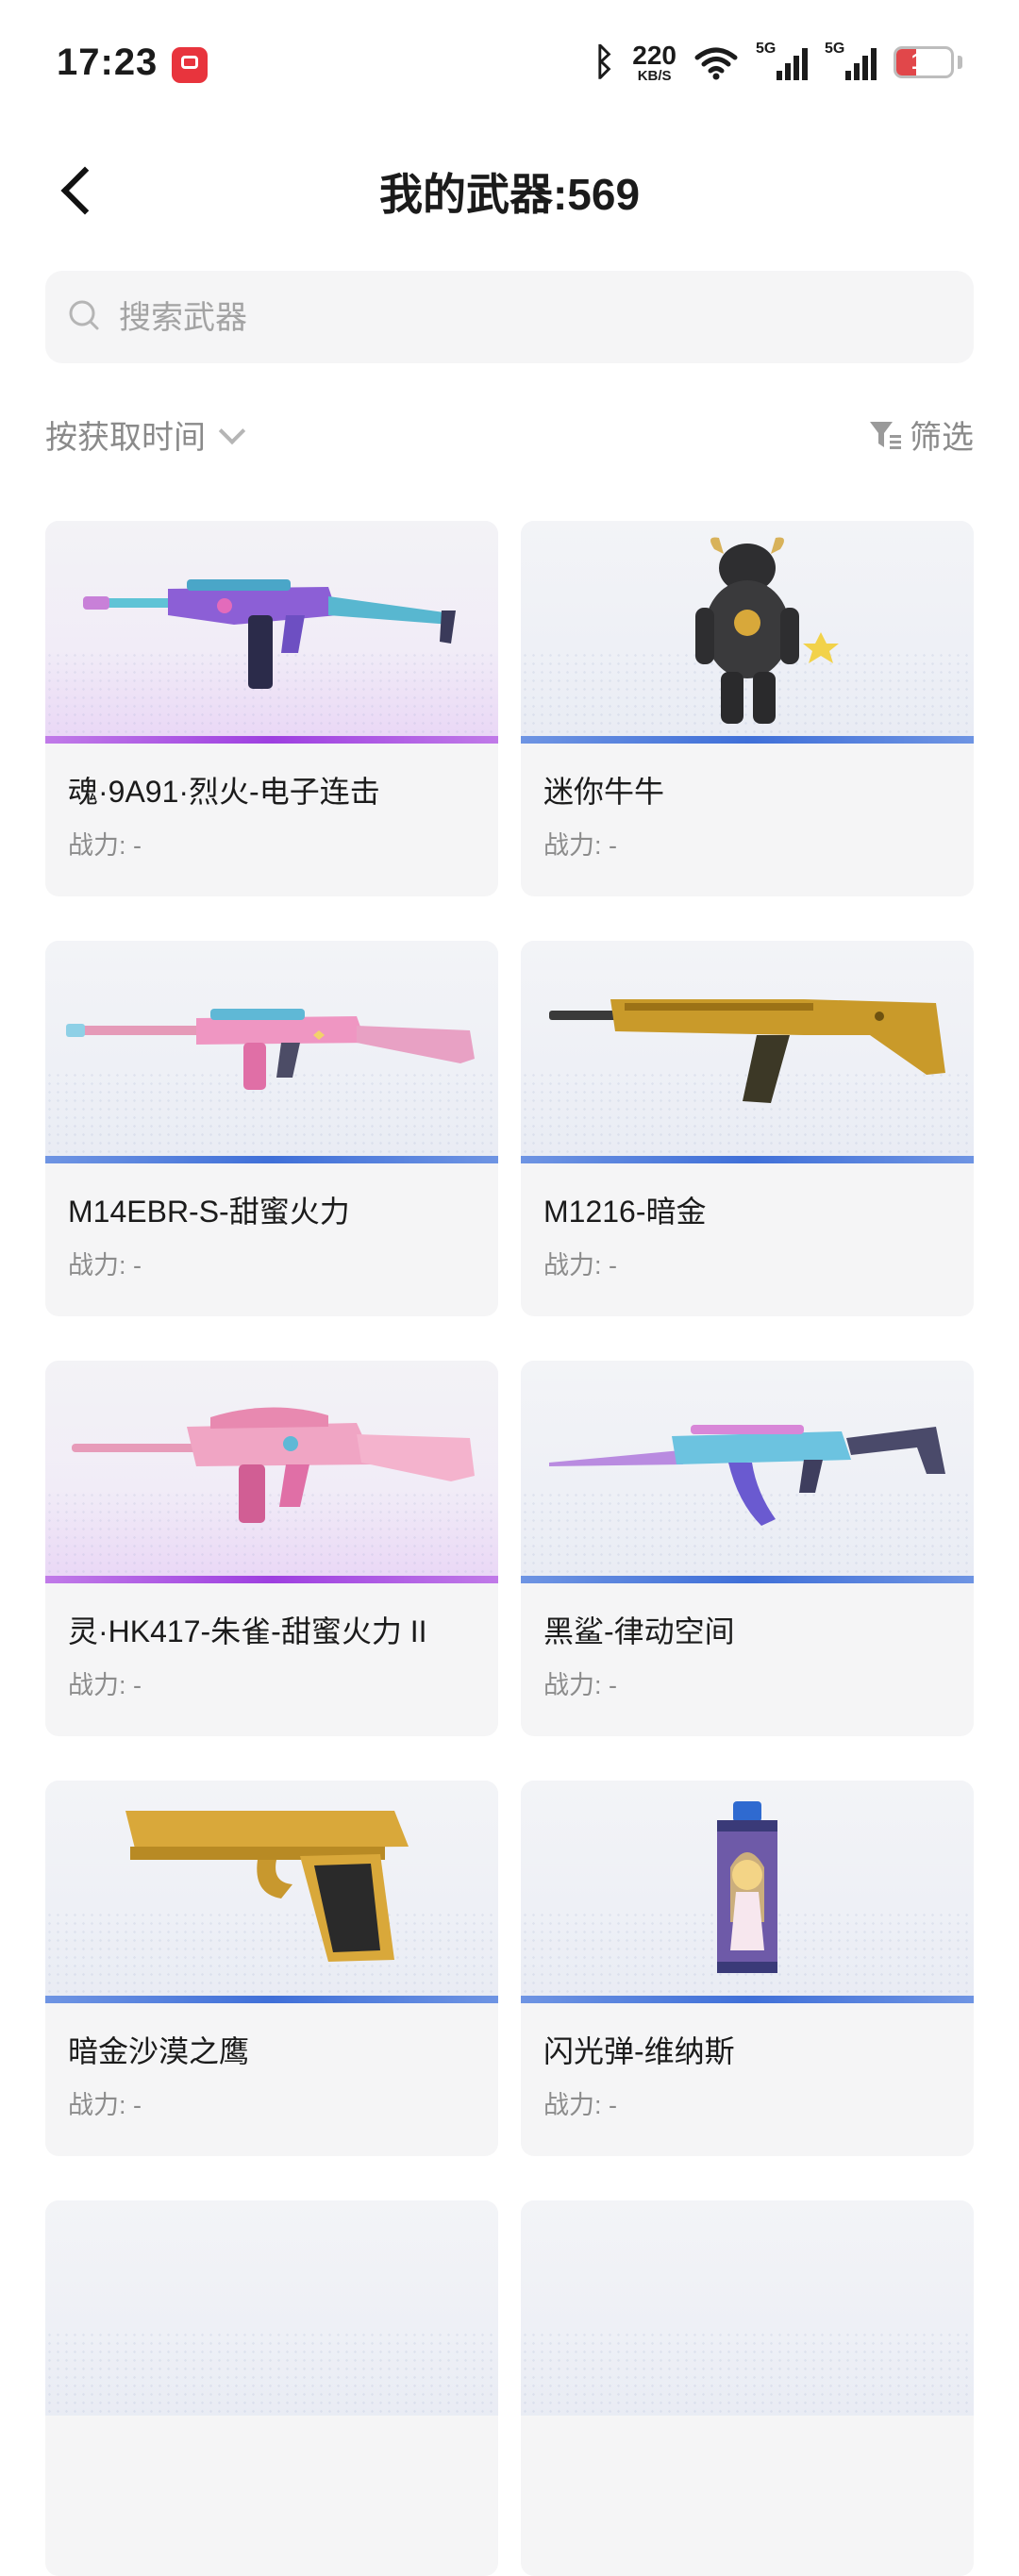 The height and width of the screenshot is (2576, 1019). I want to click on shotgun-icon, so click(747, 1051).